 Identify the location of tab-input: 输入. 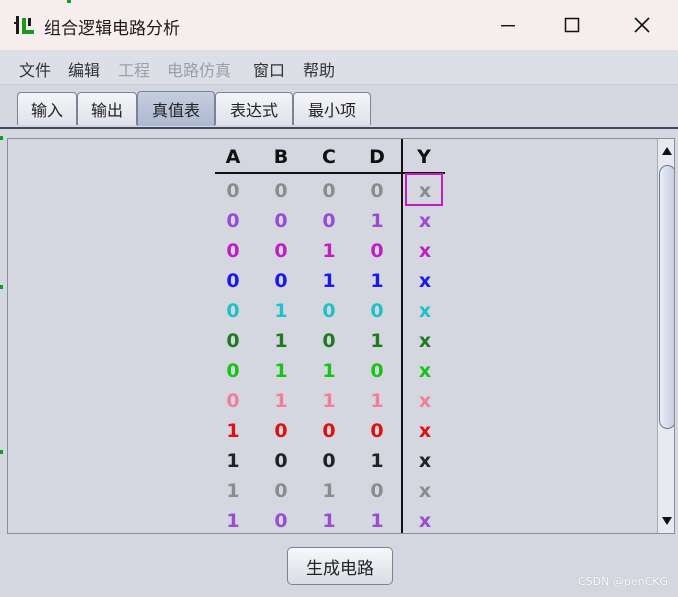
(47, 108).